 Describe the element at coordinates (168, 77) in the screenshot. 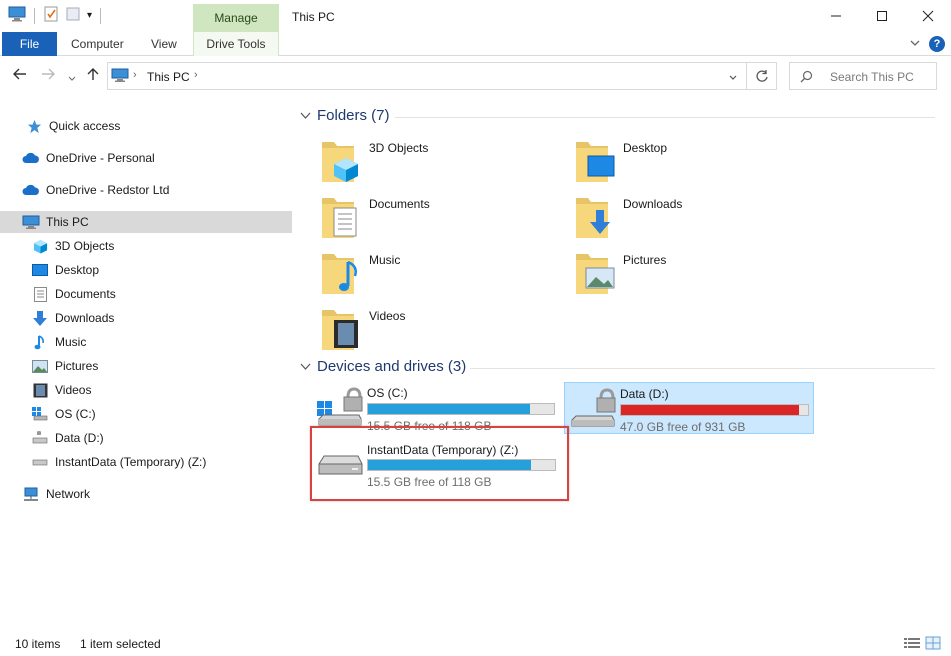

I see `breadcrumb-this-pc: This PC` at that location.